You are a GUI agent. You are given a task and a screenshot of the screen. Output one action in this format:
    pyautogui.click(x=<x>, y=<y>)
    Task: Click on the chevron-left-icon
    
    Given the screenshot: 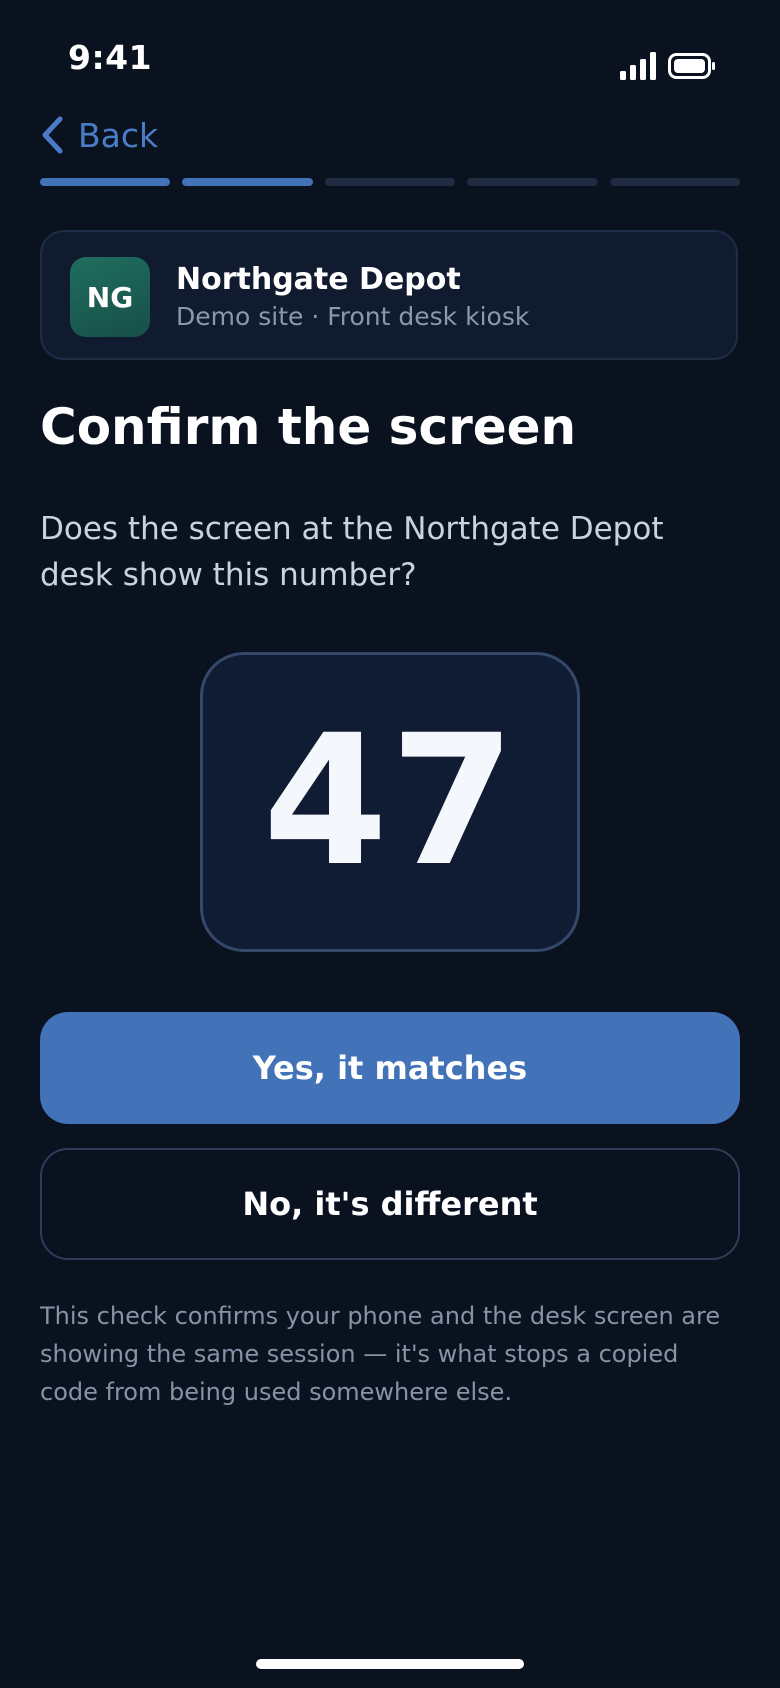 What is the action you would take?
    pyautogui.click(x=52, y=135)
    